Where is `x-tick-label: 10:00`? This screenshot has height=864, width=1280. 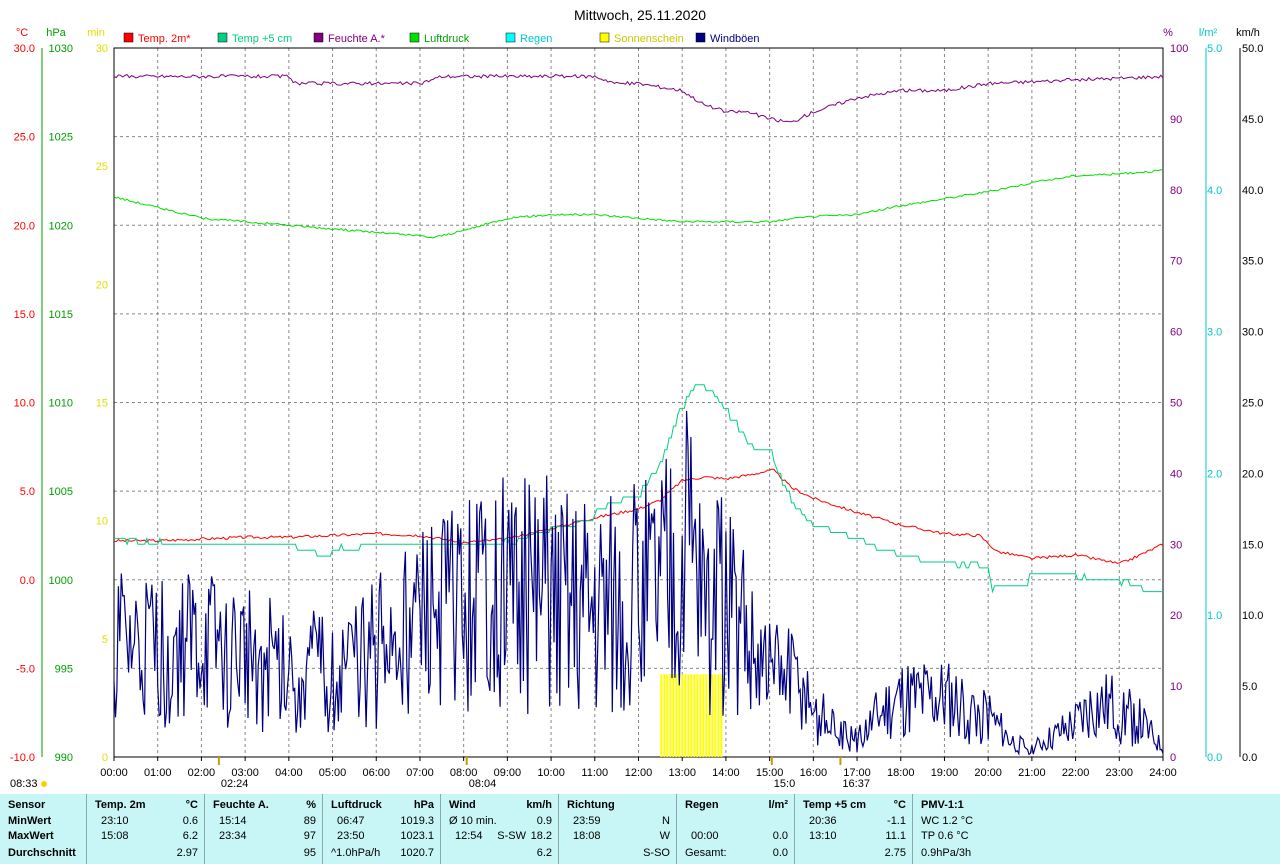 x-tick-label: 10:00 is located at coordinates (551, 773).